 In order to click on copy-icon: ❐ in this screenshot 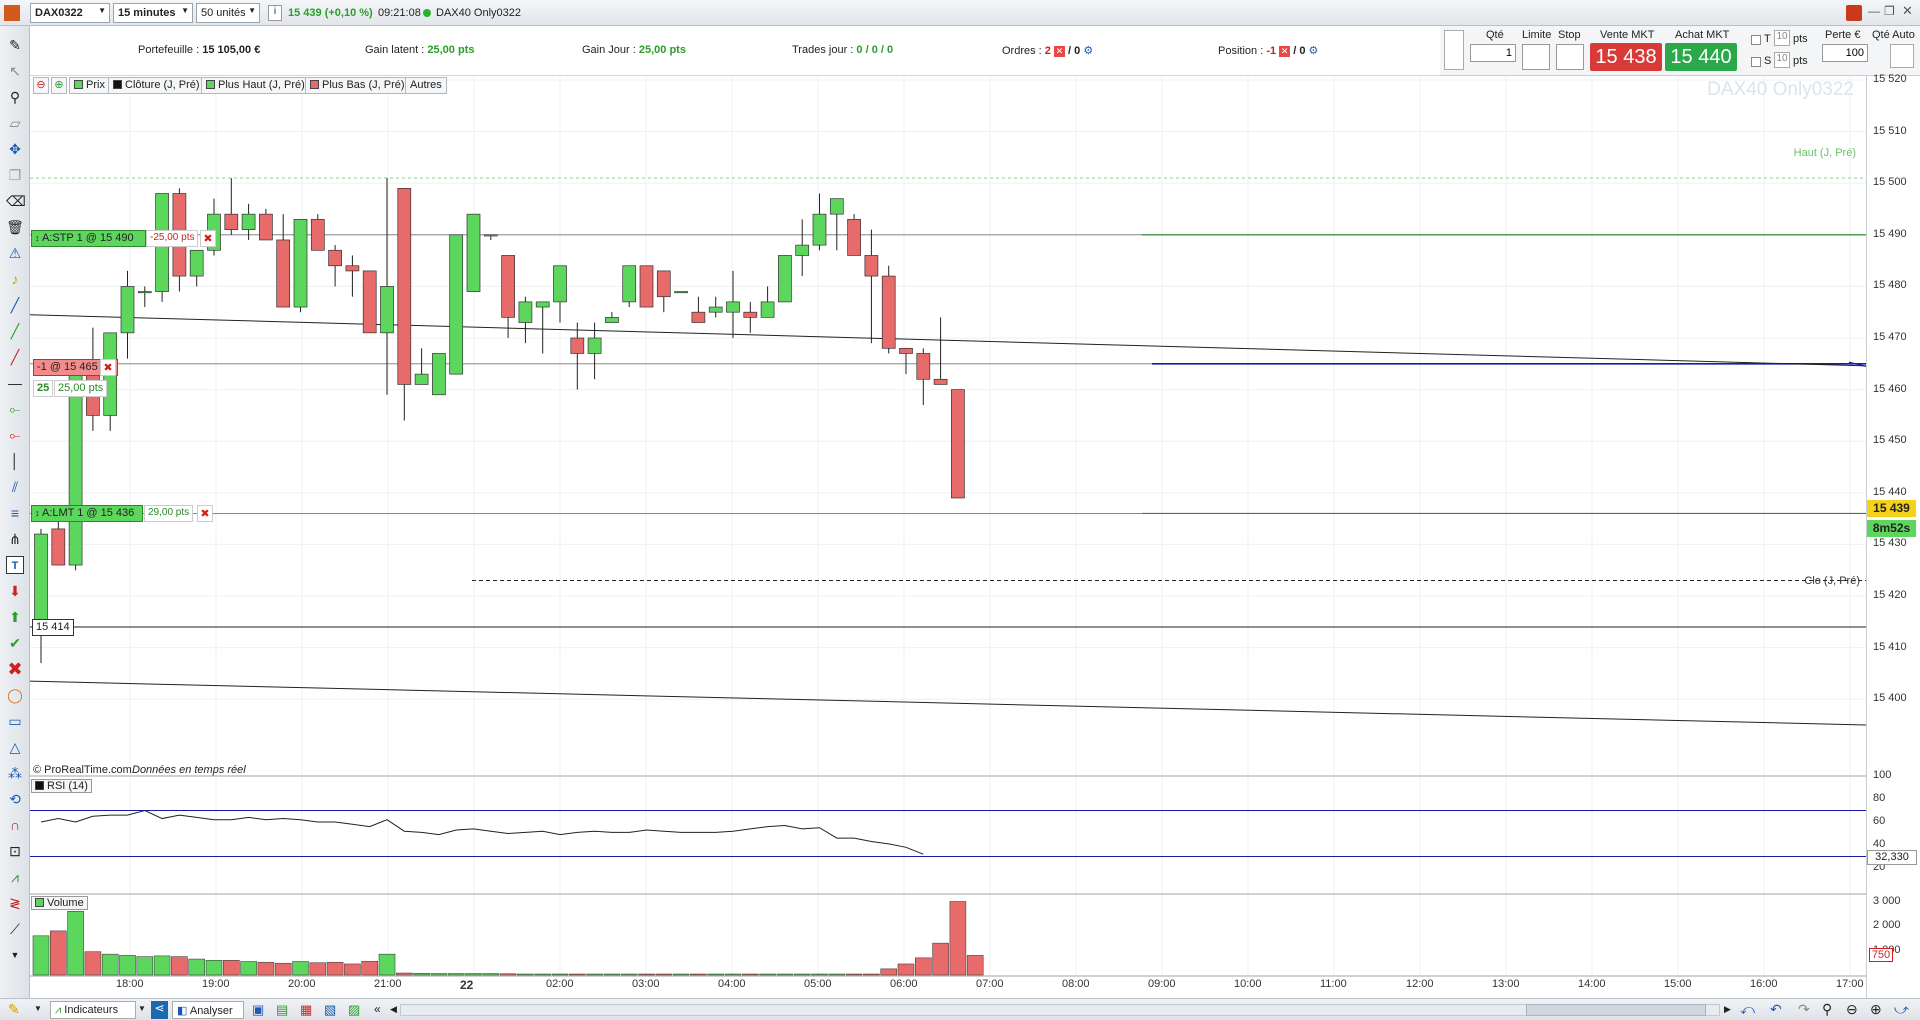, I will do `click(15, 175)`.